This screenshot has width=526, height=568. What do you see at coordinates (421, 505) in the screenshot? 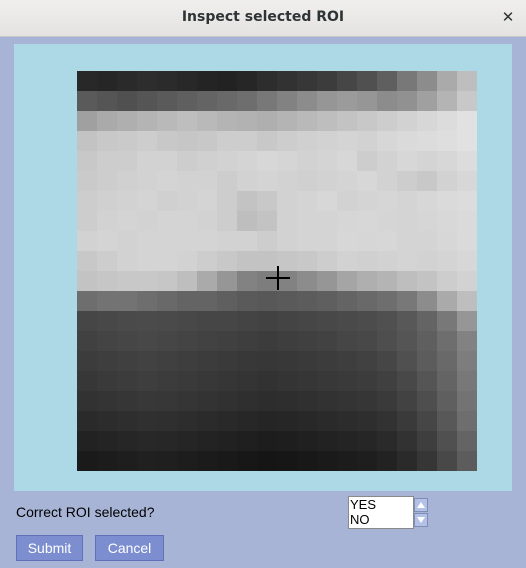
I see `scroll-up-button` at bounding box center [421, 505].